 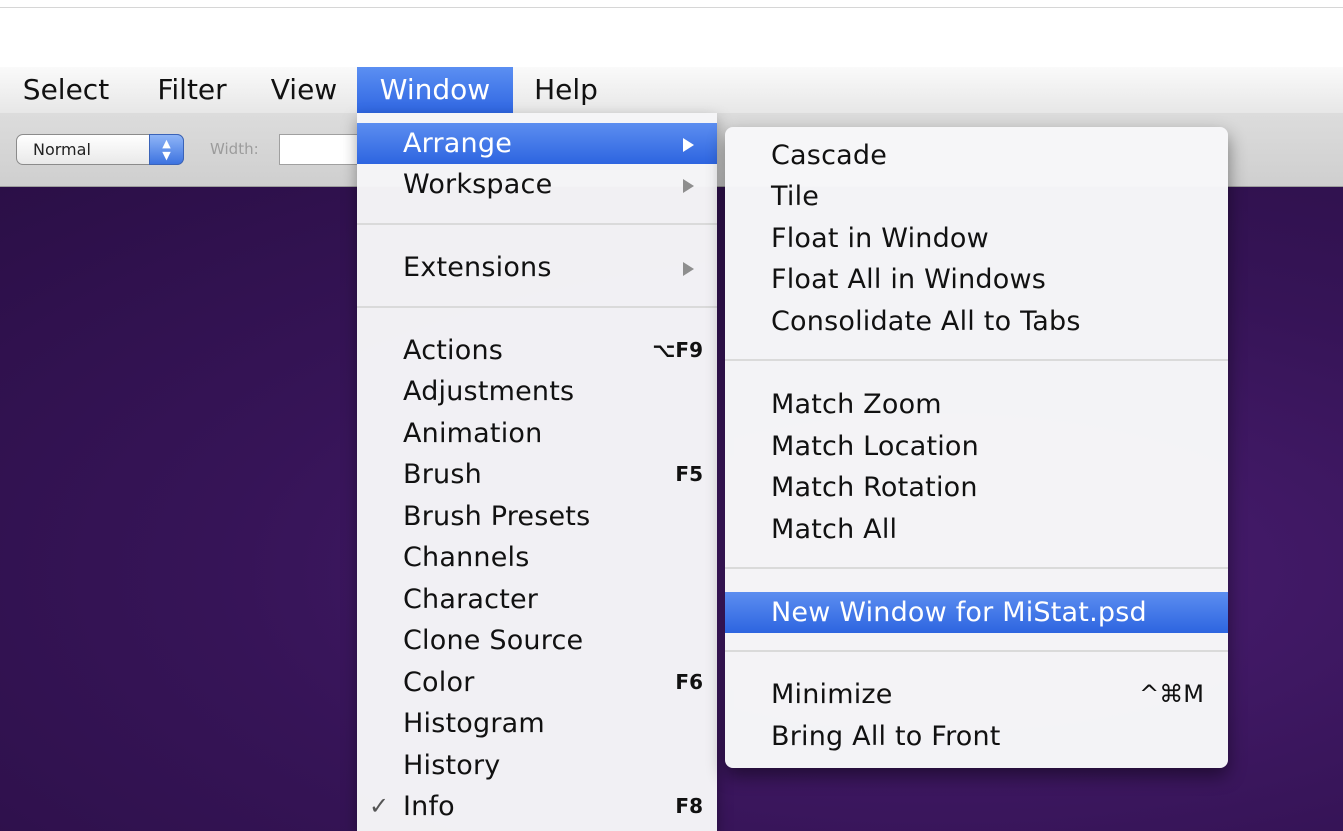 What do you see at coordinates (458, 143) in the screenshot?
I see `menu-item-label: Arrange` at bounding box center [458, 143].